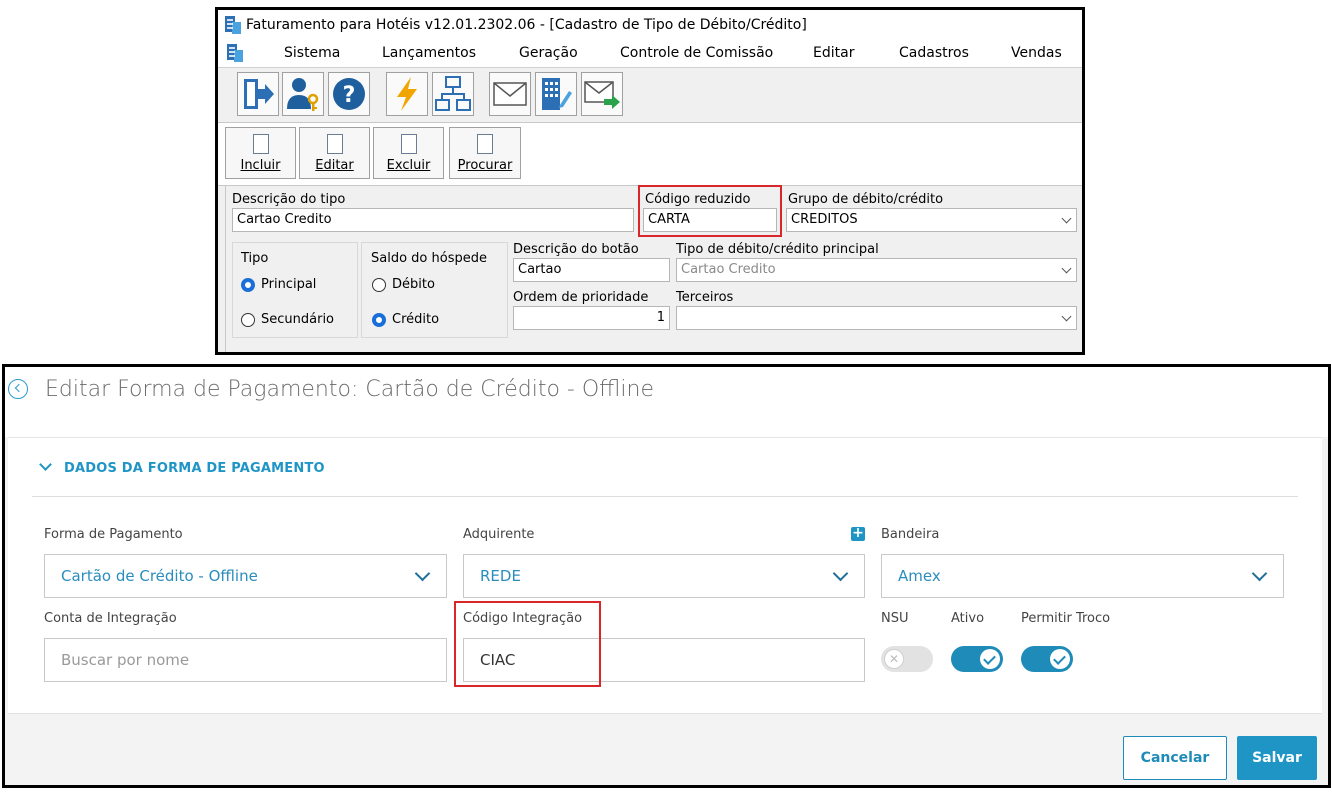  What do you see at coordinates (408, 144) in the screenshot?
I see `delete-document-icon` at bounding box center [408, 144].